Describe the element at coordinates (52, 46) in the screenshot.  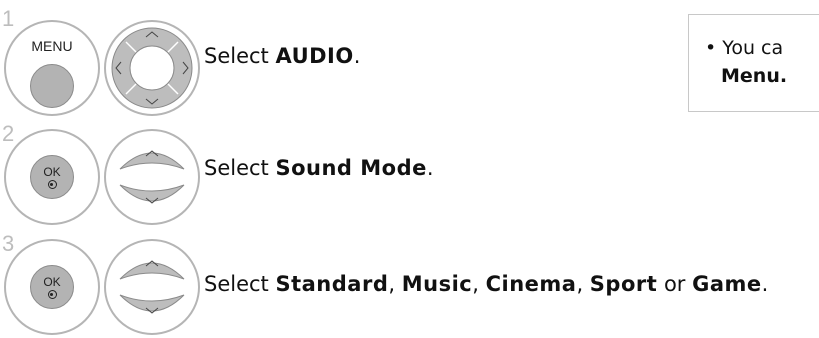
I see `menu-button-label: MENU` at that location.